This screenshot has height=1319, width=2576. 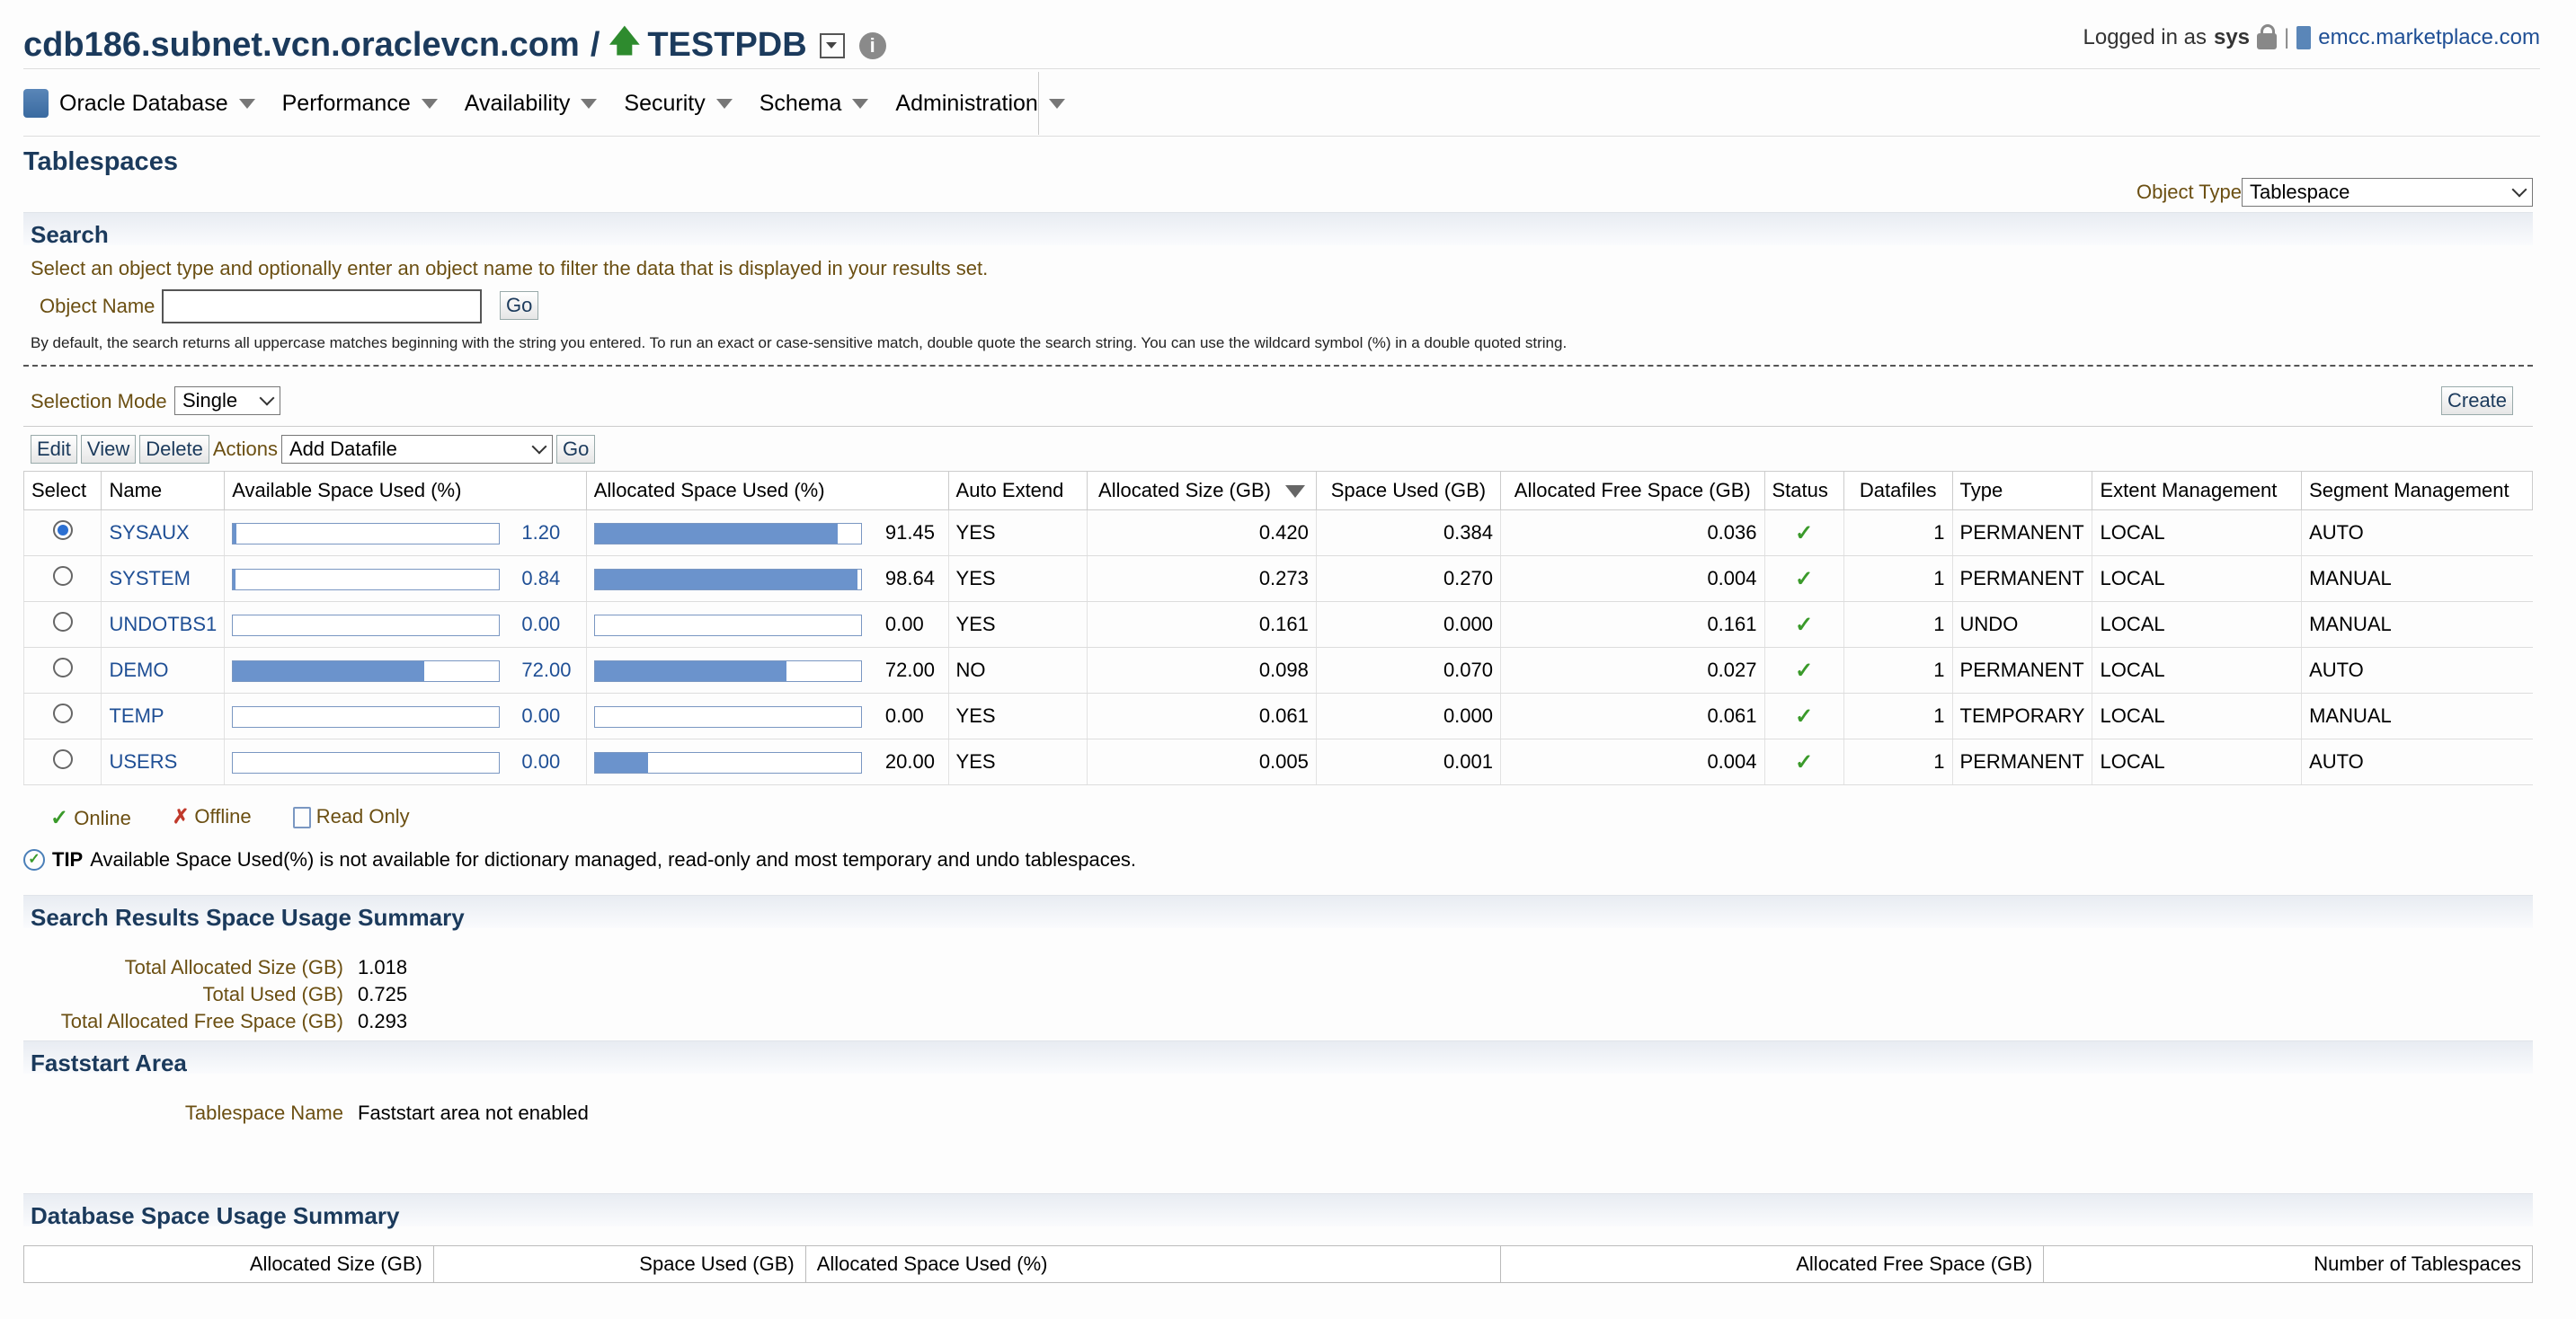 I want to click on actions-go-button: Go, so click(x=575, y=449).